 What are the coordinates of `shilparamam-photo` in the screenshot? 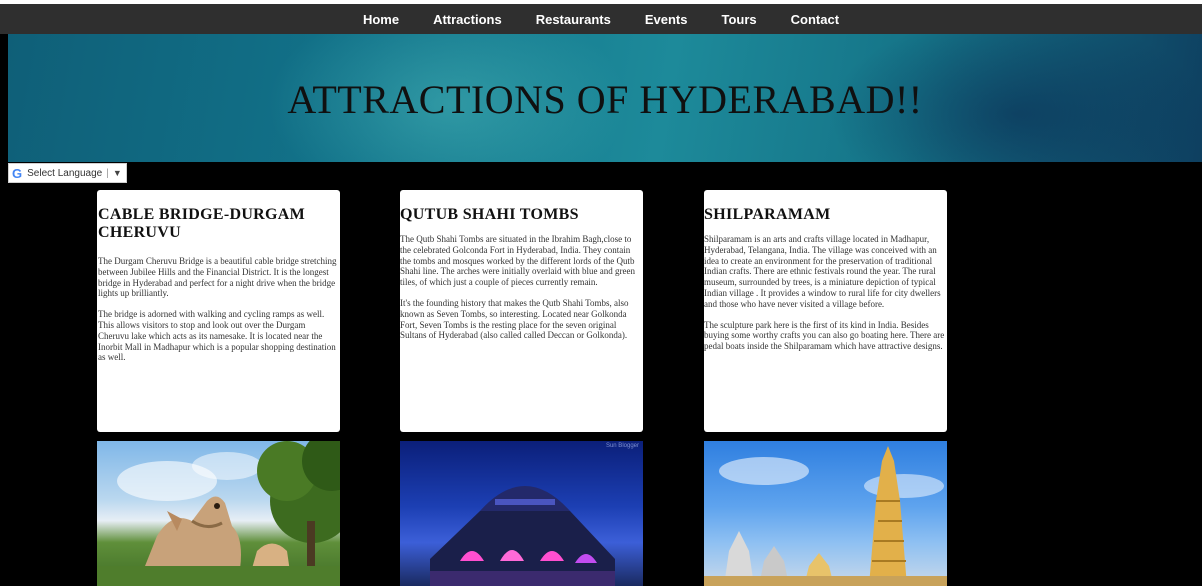 It's located at (825, 513).